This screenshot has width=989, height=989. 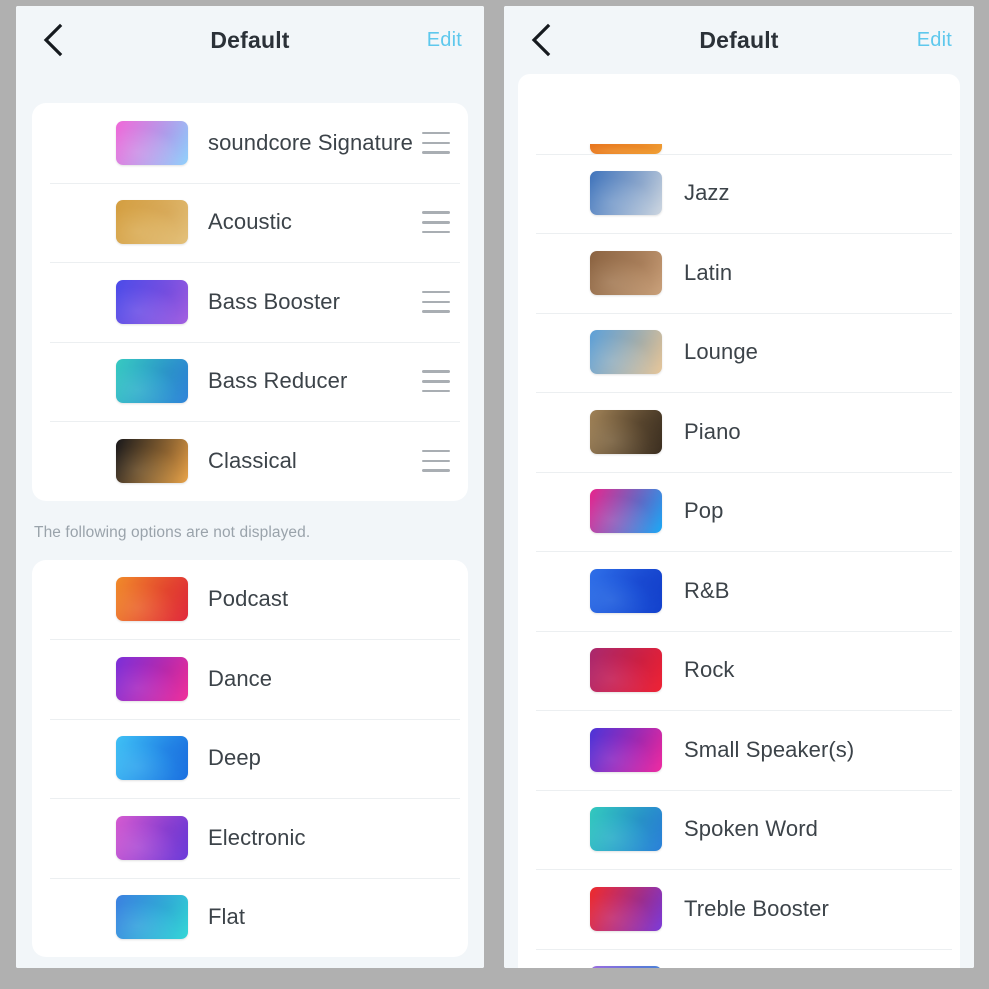 I want to click on preset-label: Classical, so click(x=252, y=460).